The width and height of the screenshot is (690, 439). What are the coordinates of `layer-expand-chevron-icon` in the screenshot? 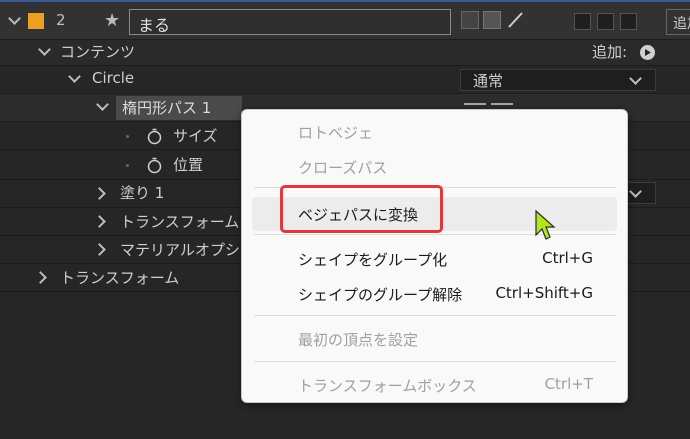 It's located at (14, 18).